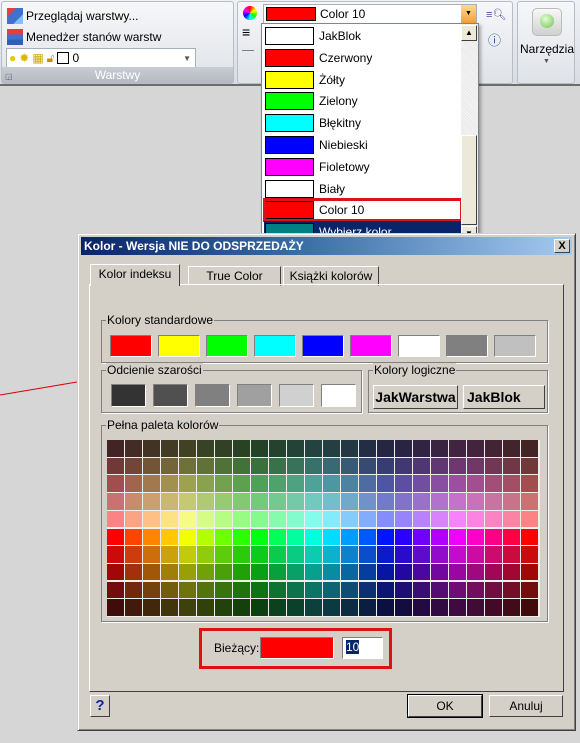 Image resolution: width=580 pixels, height=743 pixels. What do you see at coordinates (415, 397) in the screenshot?
I see `bylayer-button: JakWarstwa` at bounding box center [415, 397].